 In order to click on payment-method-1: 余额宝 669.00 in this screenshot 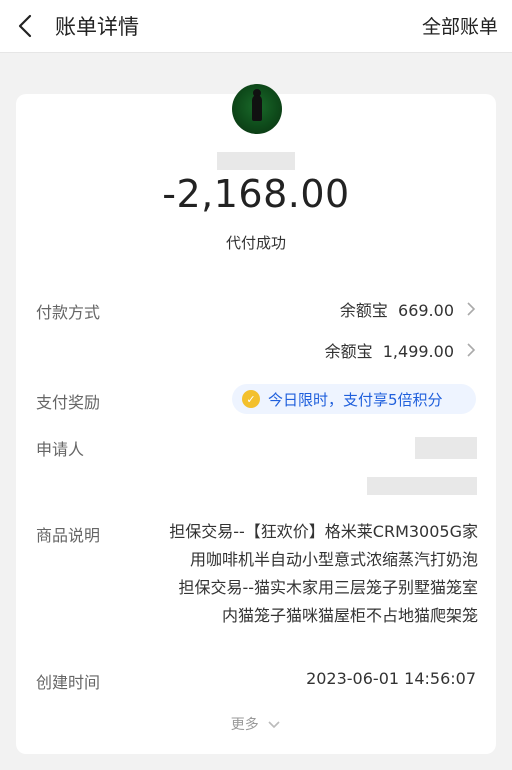, I will do `click(396, 310)`.